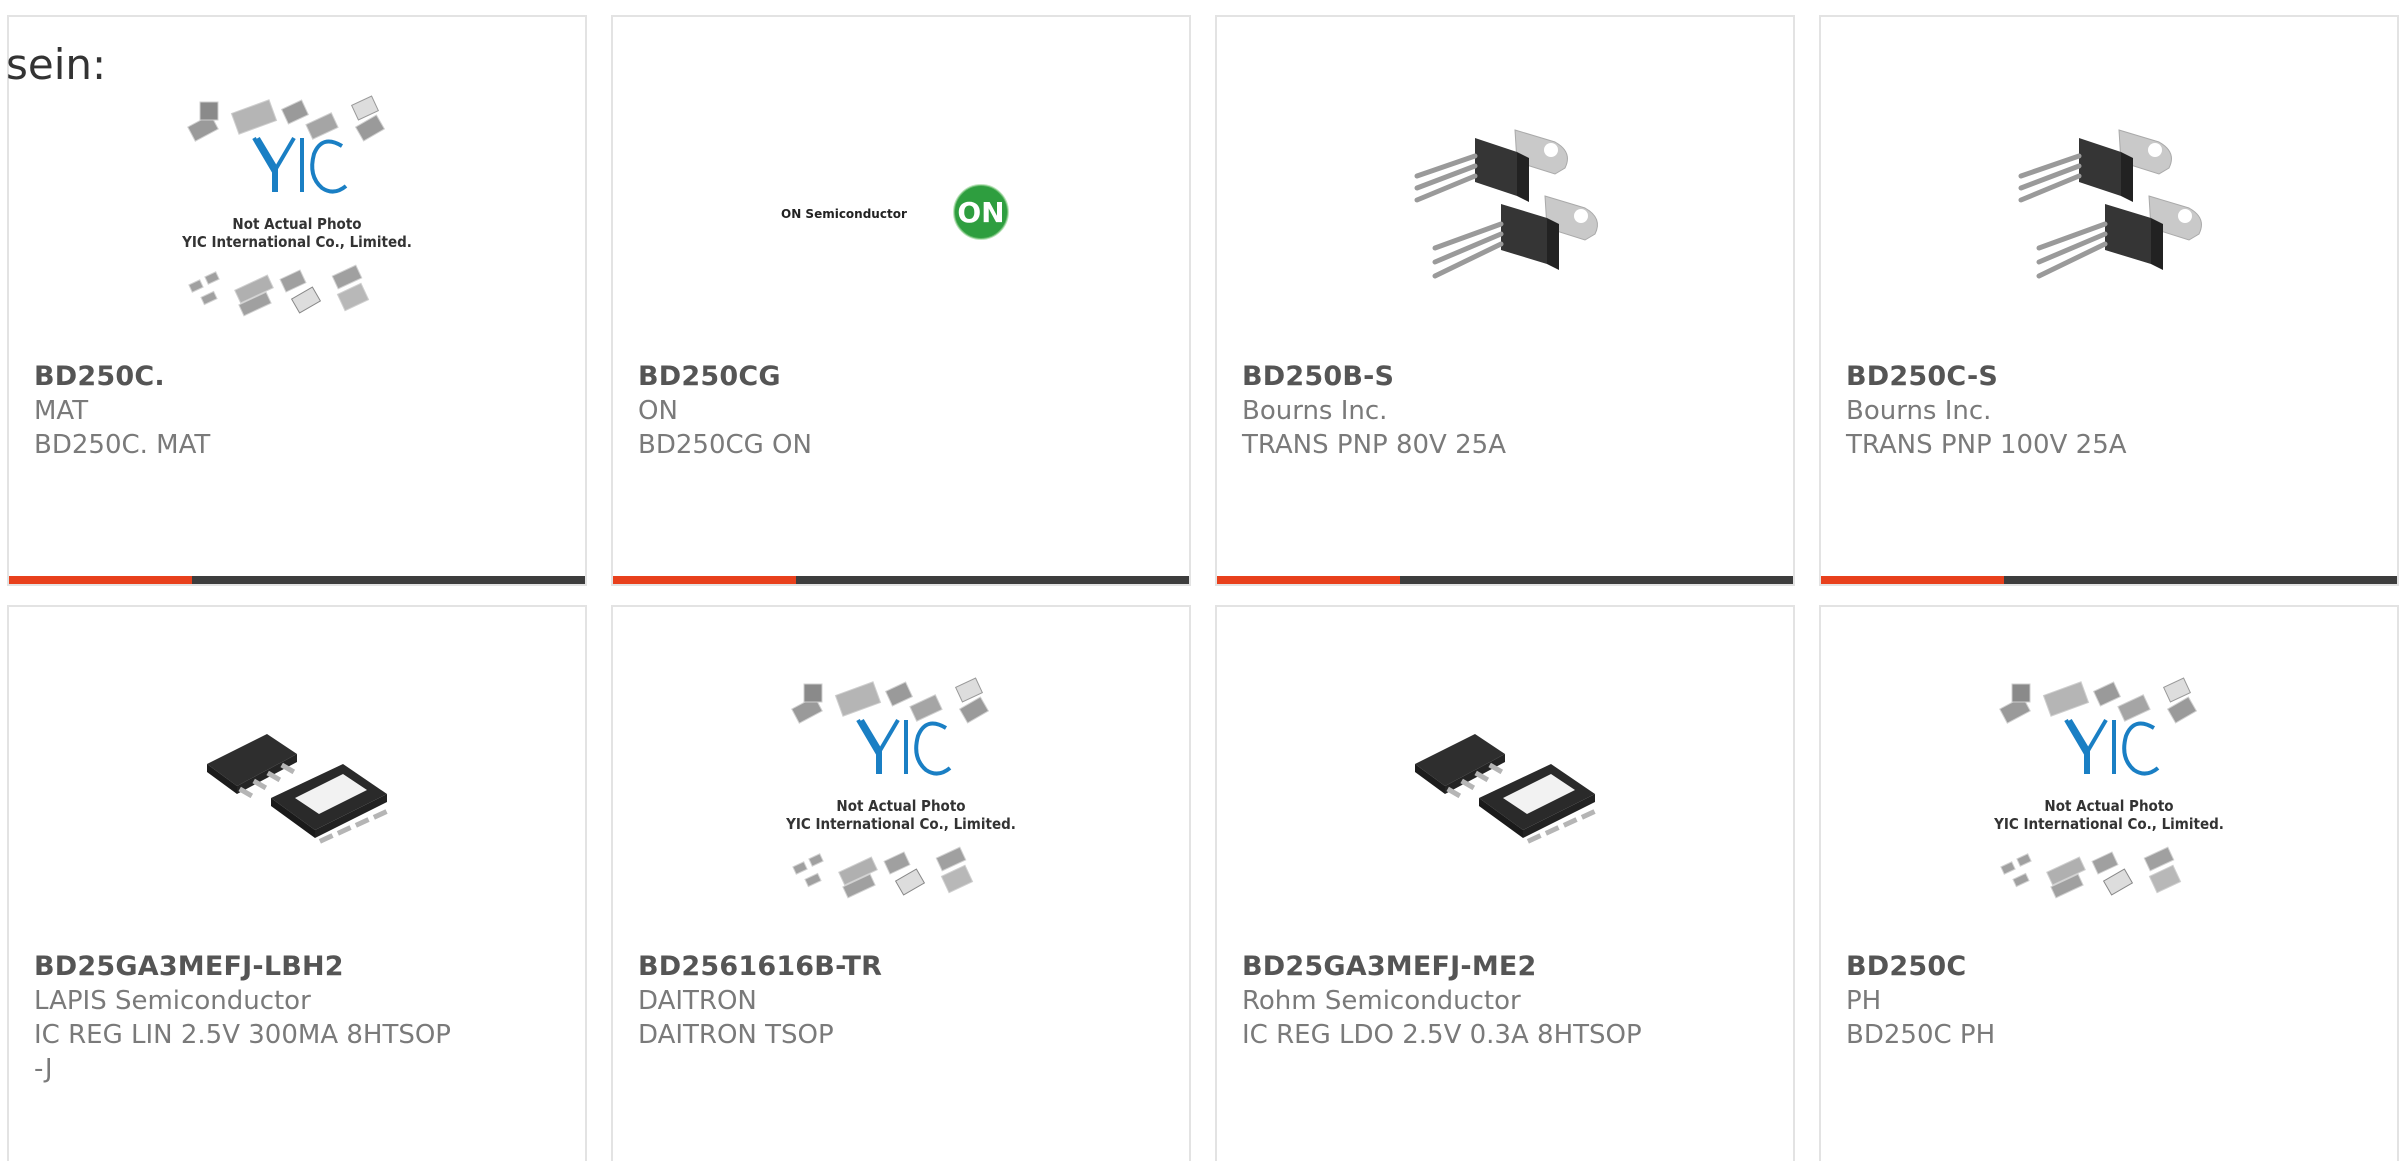 This screenshot has width=2400, height=1161. What do you see at coordinates (898, 966) in the screenshot?
I see `part-number-link: BD2561616B-TR` at bounding box center [898, 966].